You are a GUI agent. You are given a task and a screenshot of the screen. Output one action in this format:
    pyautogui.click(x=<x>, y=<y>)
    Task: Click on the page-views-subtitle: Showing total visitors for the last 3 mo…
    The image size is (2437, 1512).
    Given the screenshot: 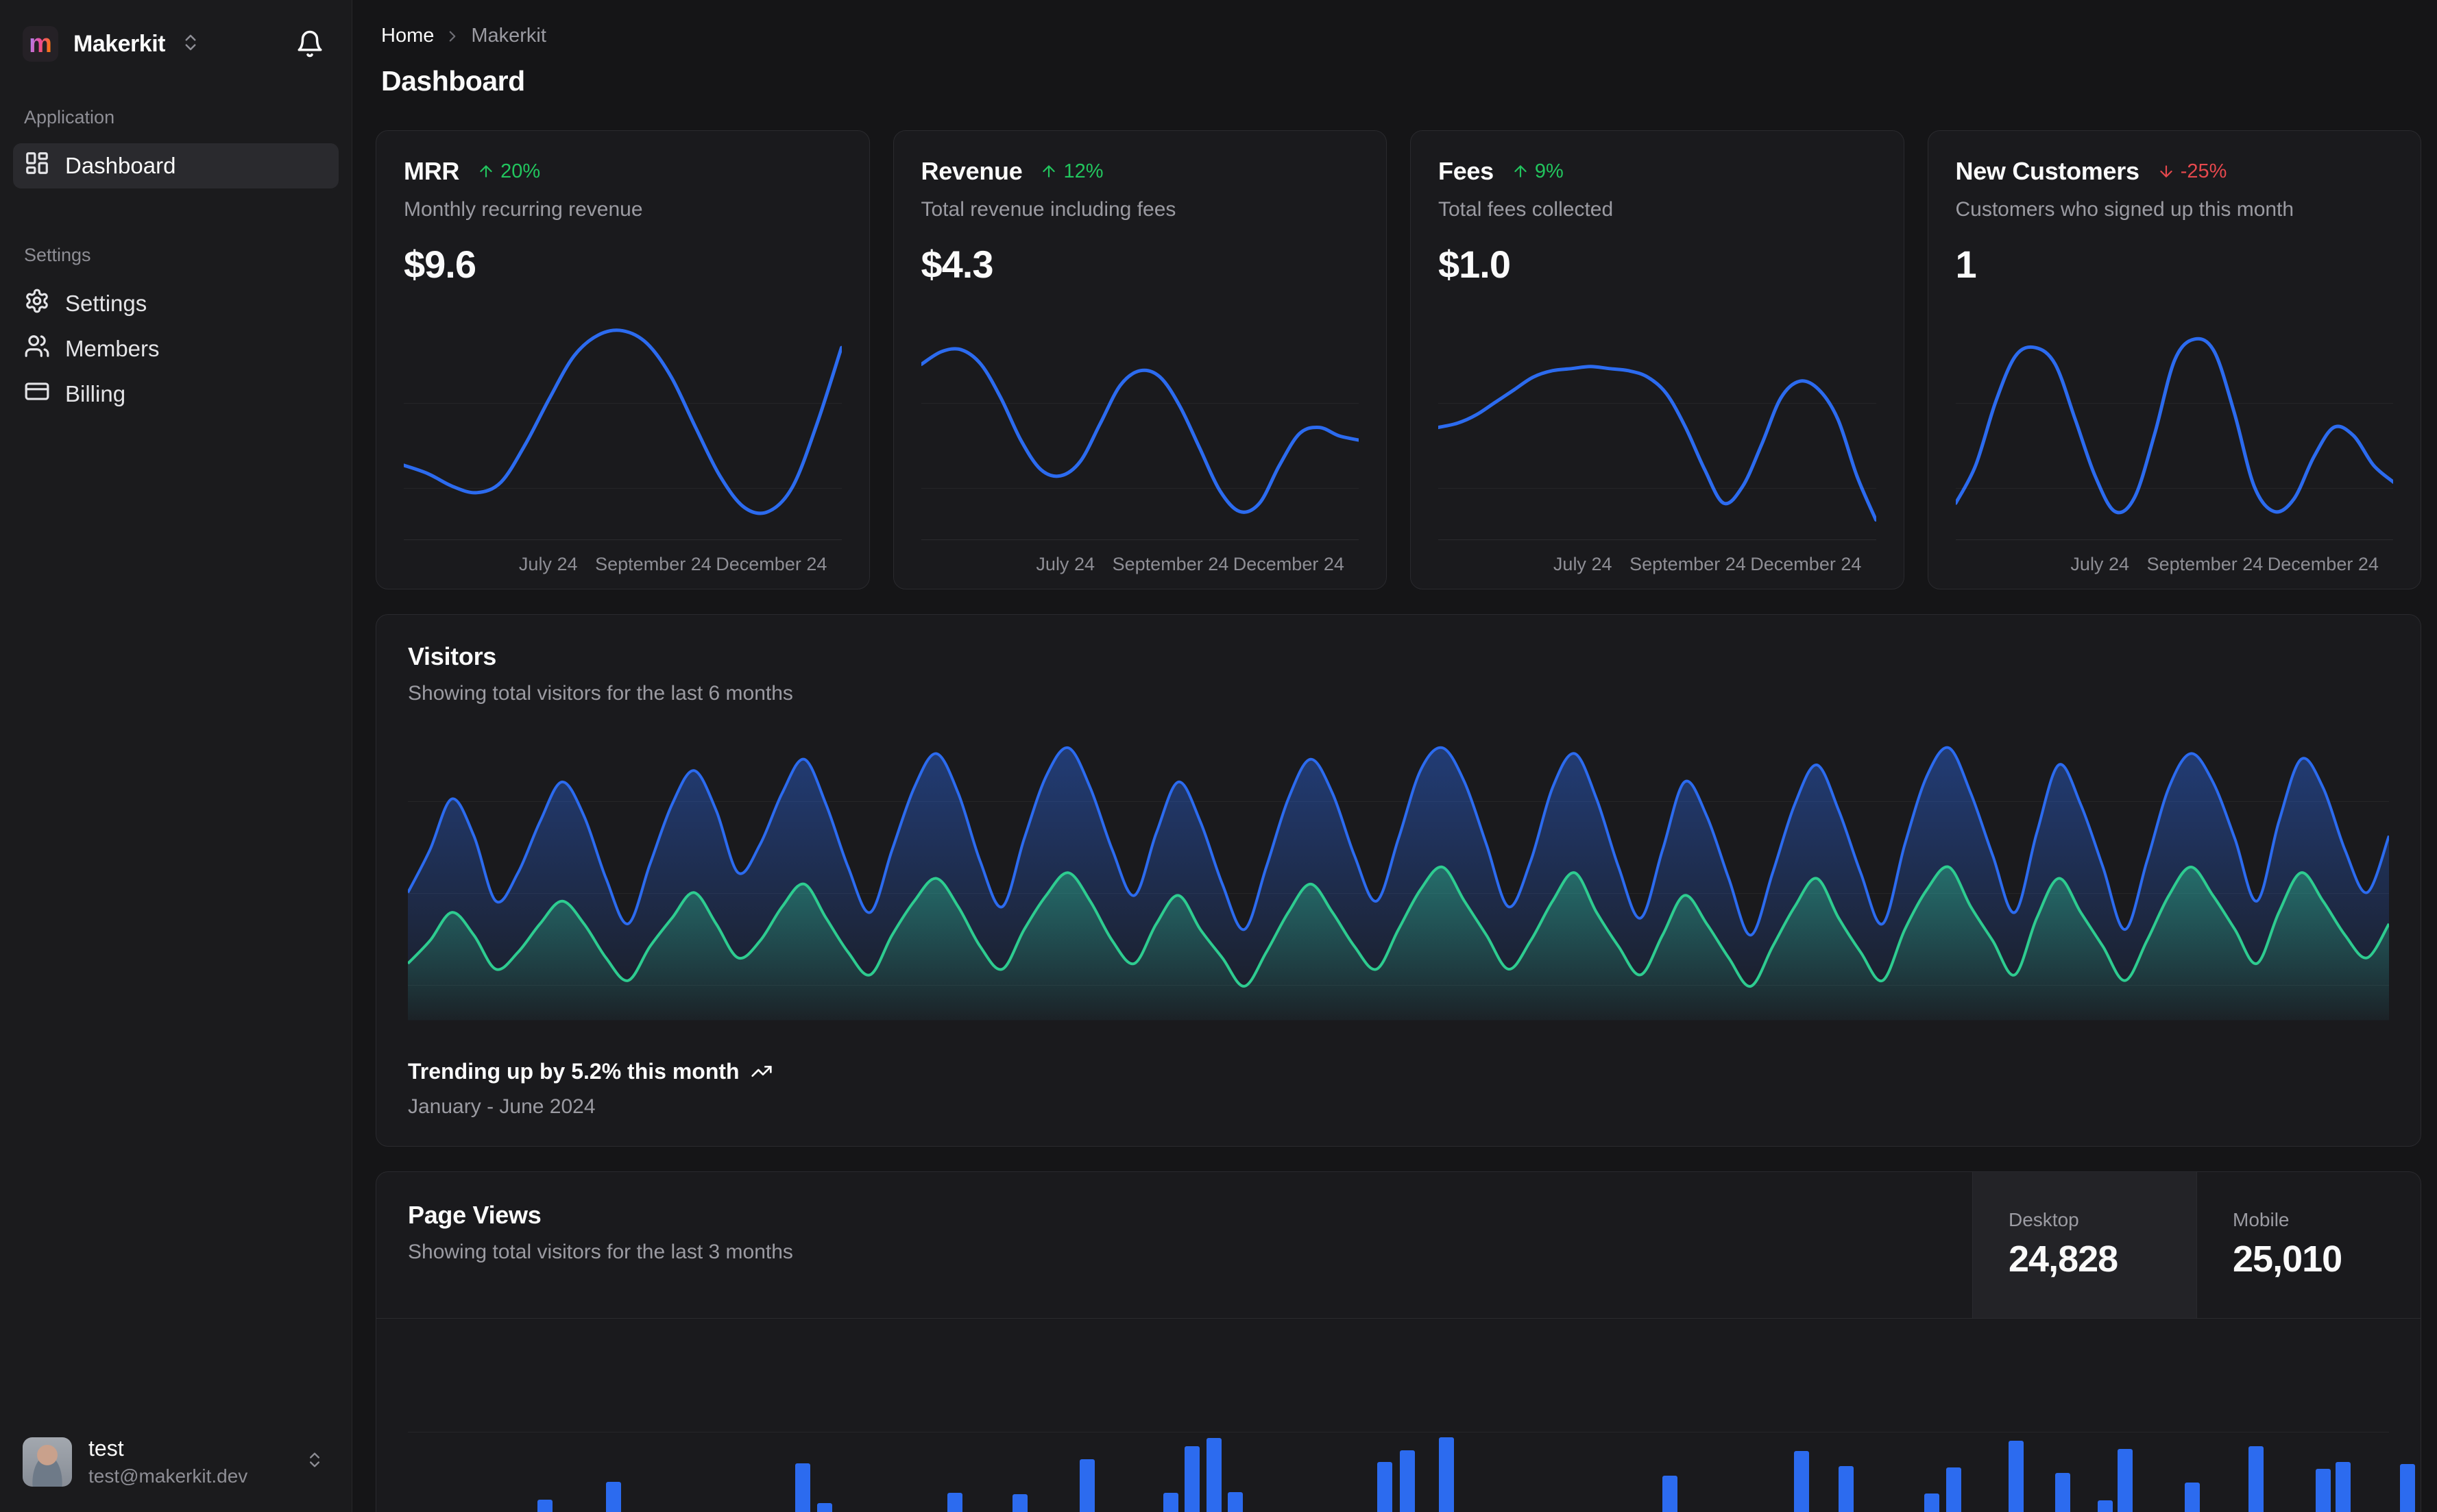 What is the action you would take?
    pyautogui.click(x=600, y=1252)
    